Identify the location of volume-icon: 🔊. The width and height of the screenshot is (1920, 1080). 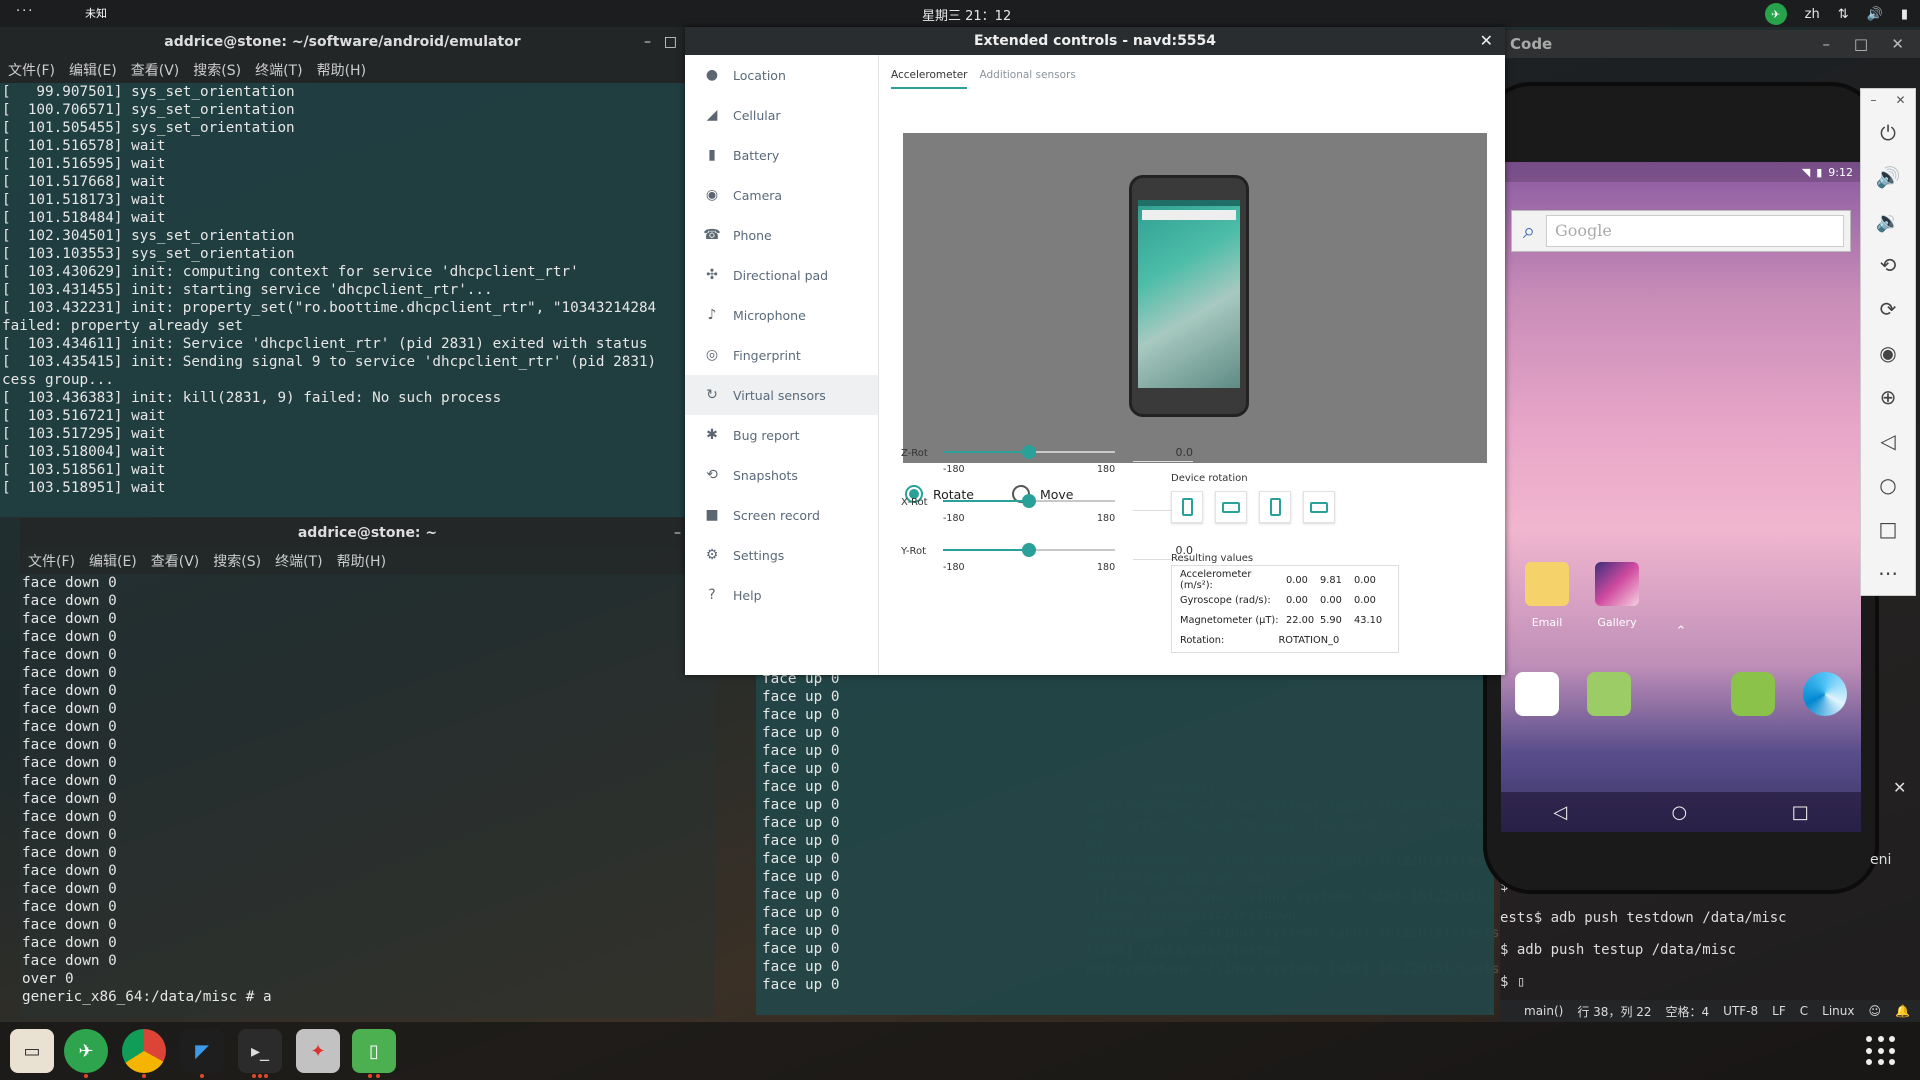
(1875, 14).